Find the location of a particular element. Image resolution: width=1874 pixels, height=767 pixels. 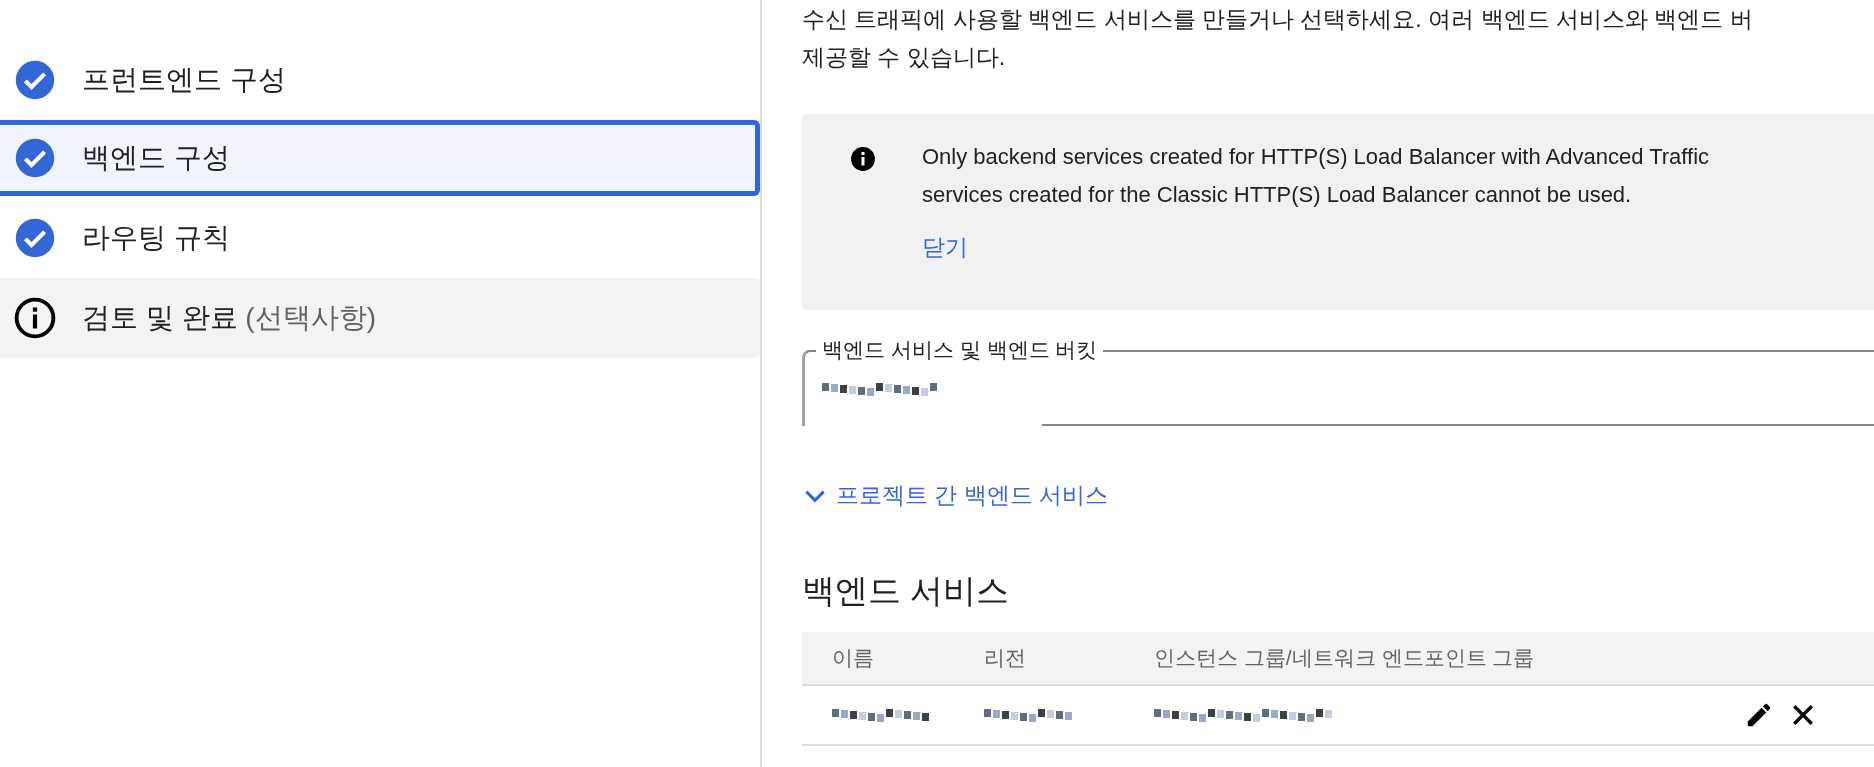

section-title: 백엔드 서비스 is located at coordinates (906, 591).